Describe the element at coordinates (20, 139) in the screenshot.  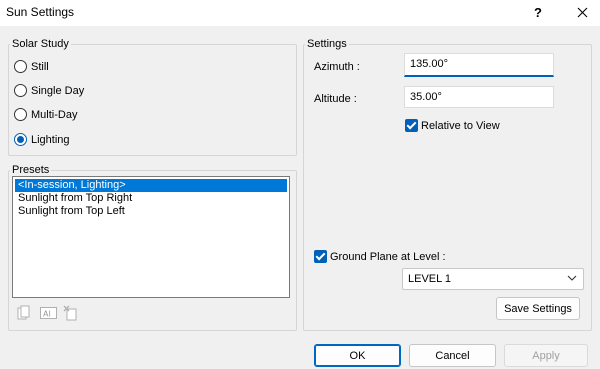
I see `radio-lighting-indicator` at that location.